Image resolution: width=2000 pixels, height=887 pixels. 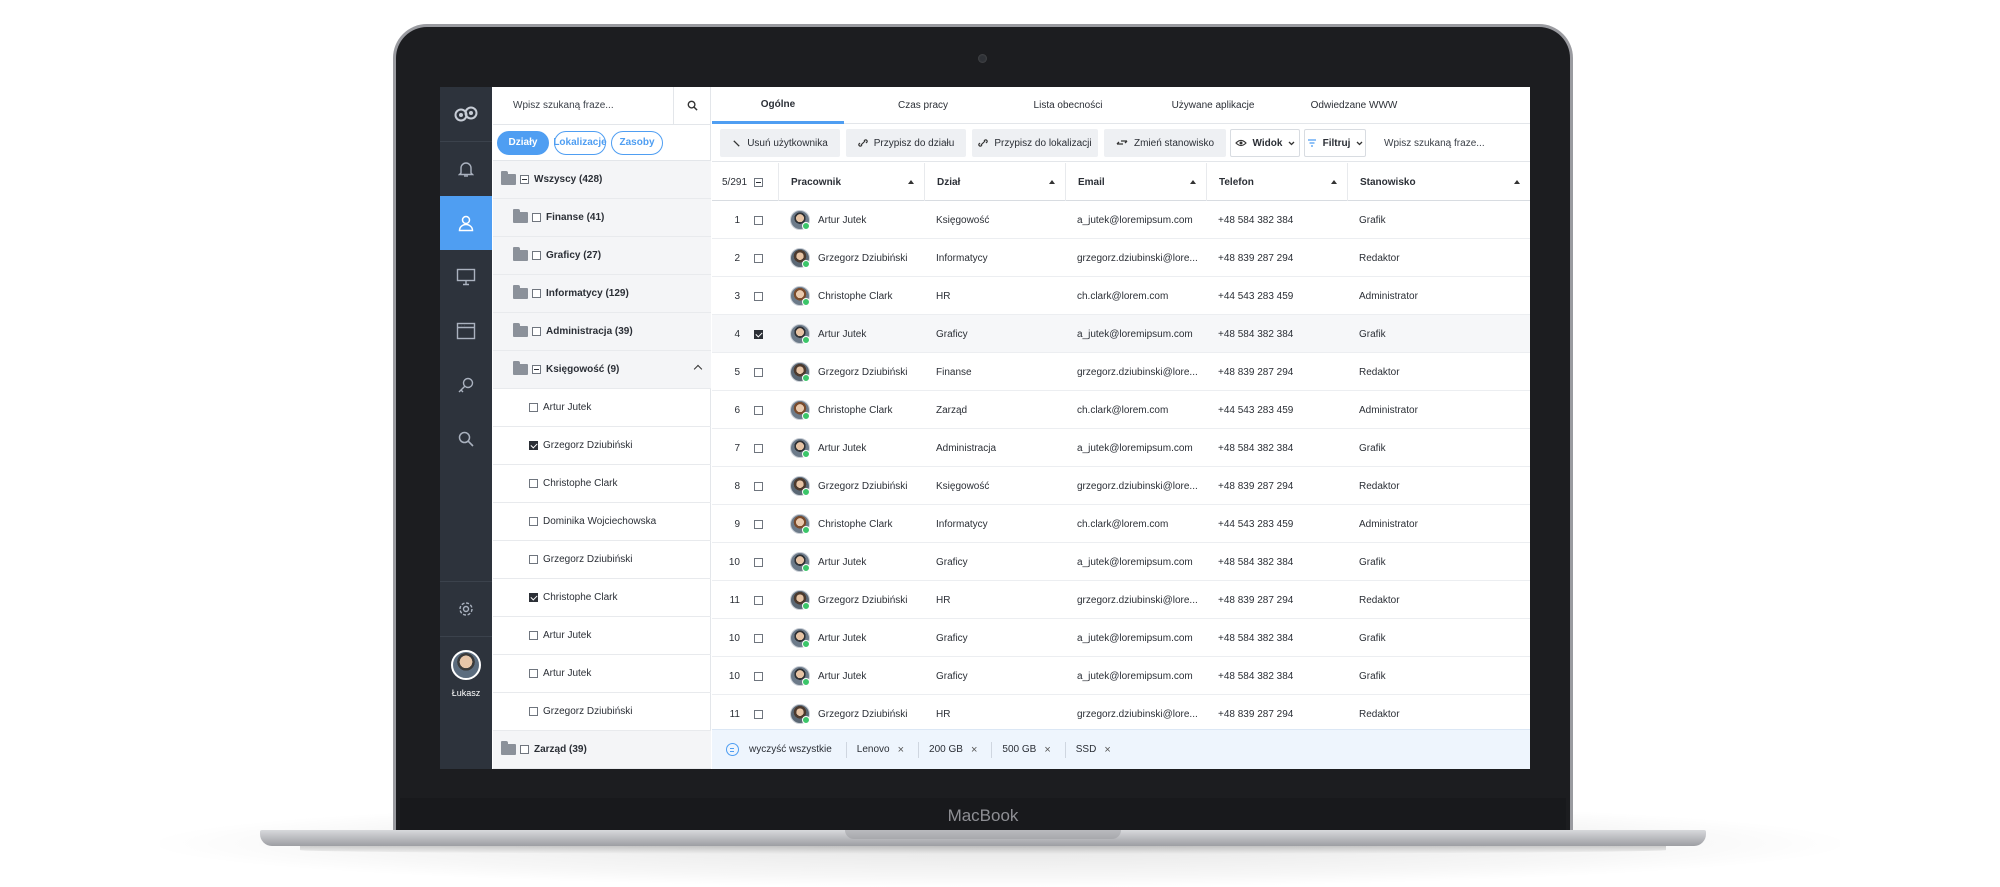 What do you see at coordinates (466, 223) in the screenshot?
I see `rail-users` at bounding box center [466, 223].